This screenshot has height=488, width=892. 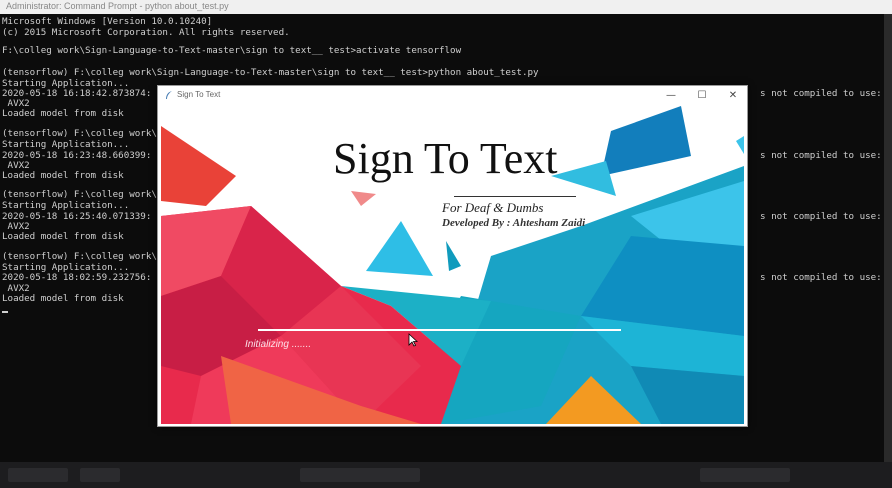 I want to click on close-button: ✕, so click(x=733, y=95).